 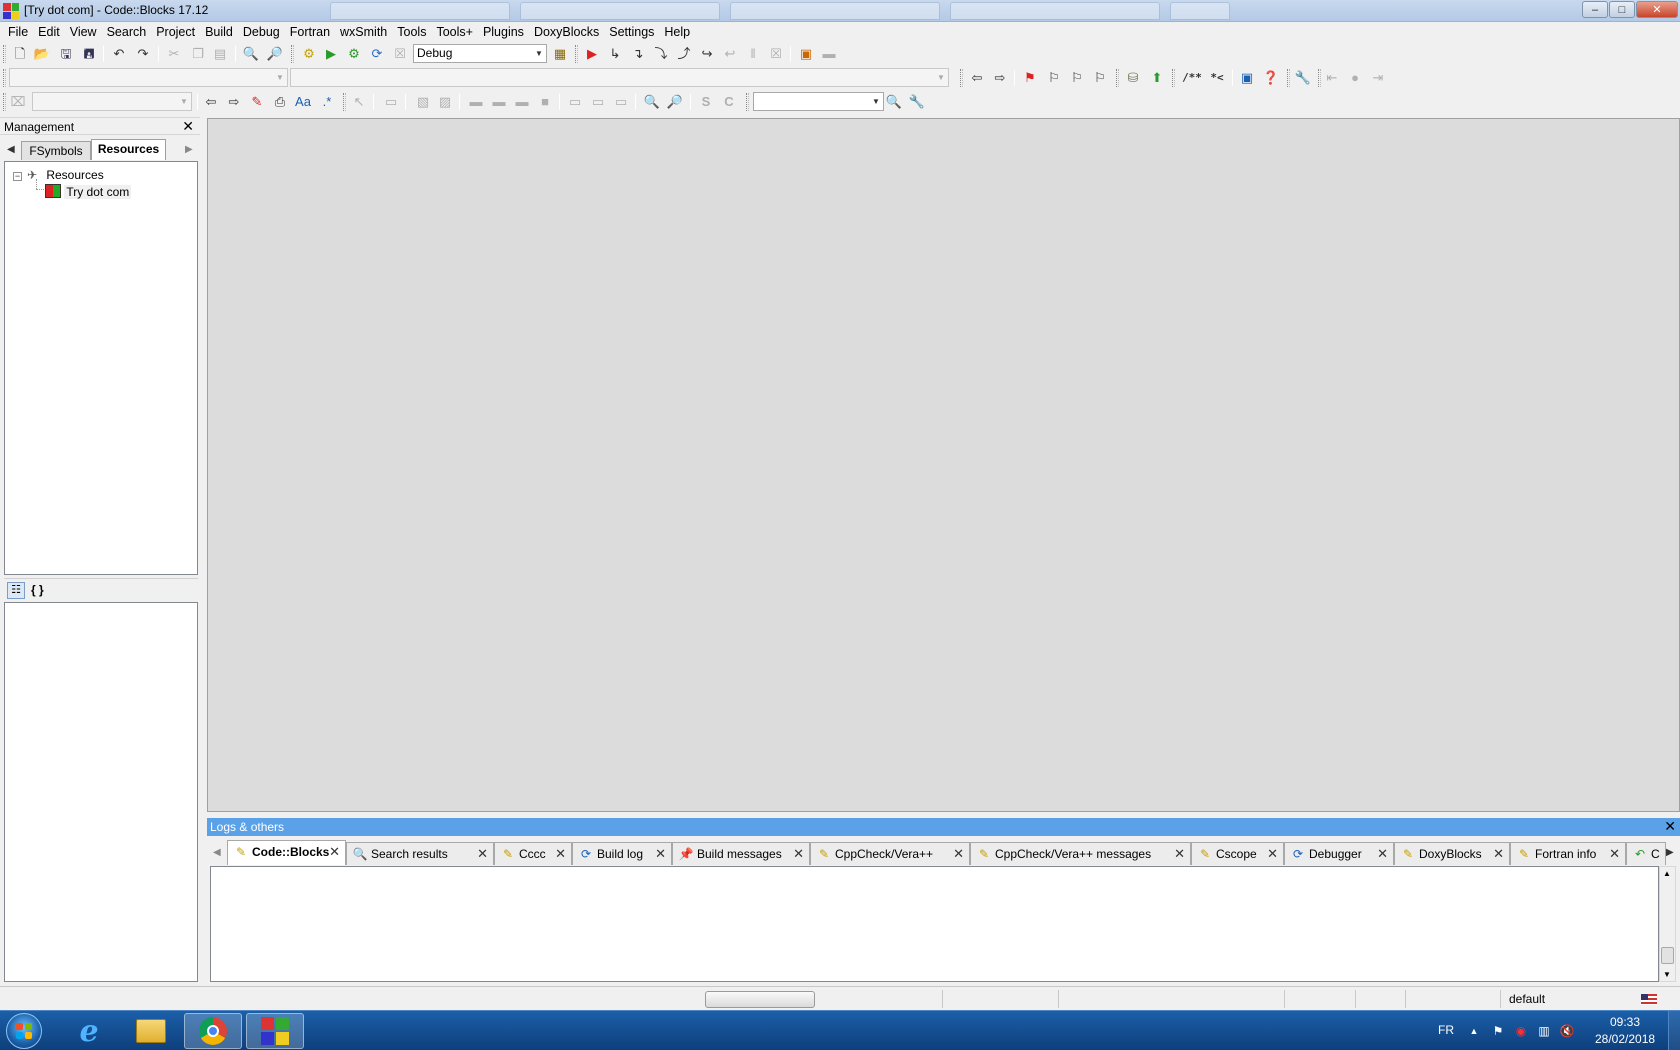 What do you see at coordinates (1646, 853) in the screenshot?
I see `tab-c-partial: ↶ C` at bounding box center [1646, 853].